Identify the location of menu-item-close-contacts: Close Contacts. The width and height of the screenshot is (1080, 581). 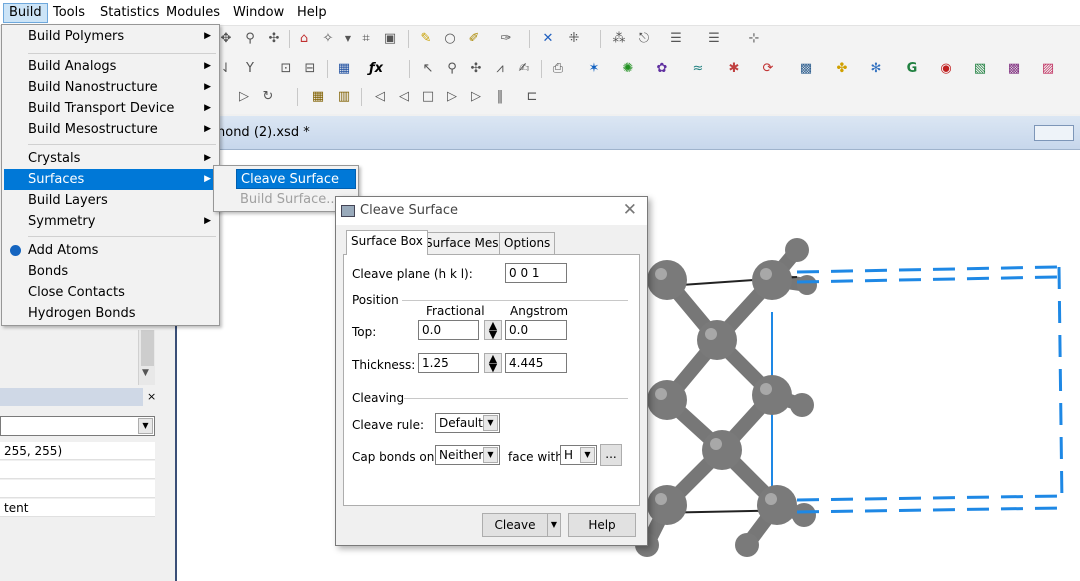
(110, 292).